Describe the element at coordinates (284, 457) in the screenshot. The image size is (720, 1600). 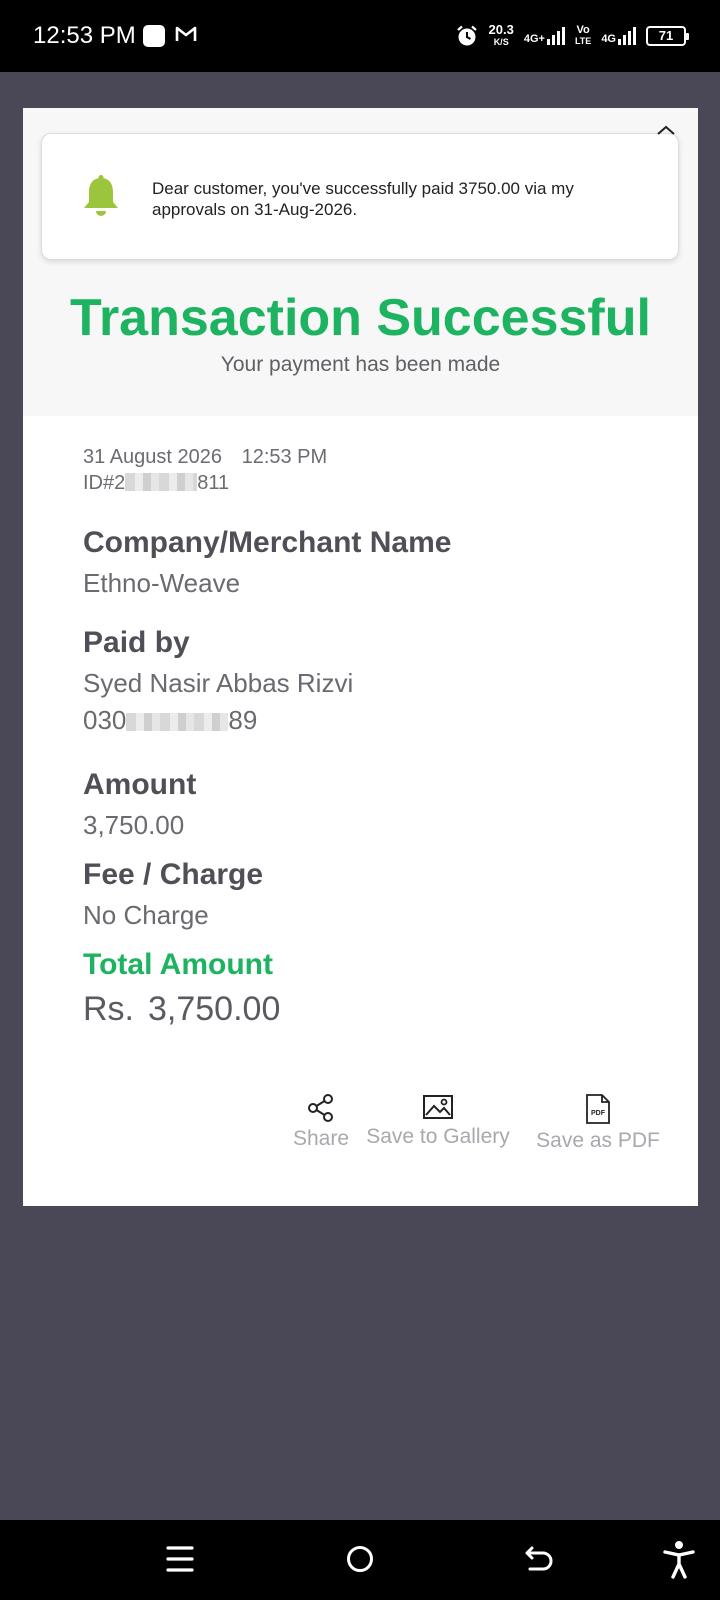
I see `transaction-time: 12:53 PM` at that location.